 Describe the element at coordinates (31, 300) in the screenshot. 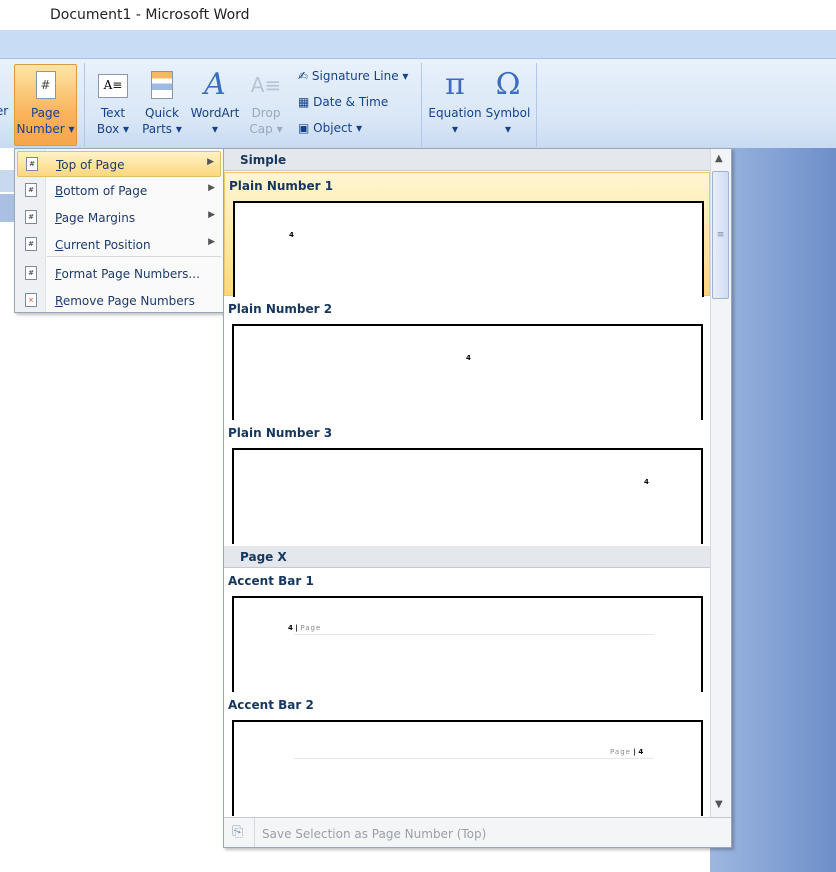

I see `remove-icon: ×` at that location.